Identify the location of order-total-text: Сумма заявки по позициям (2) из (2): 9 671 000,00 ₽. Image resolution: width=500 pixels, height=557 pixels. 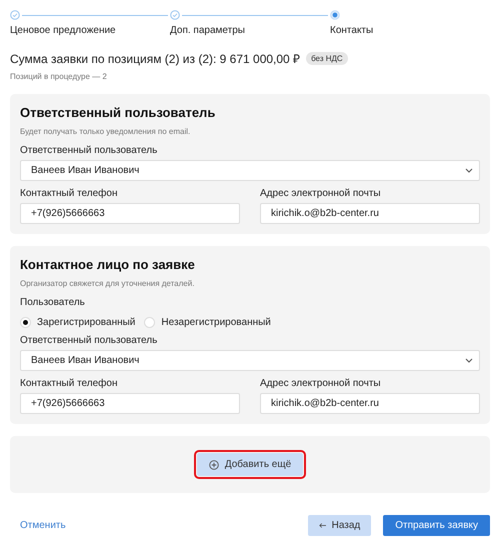
(155, 59).